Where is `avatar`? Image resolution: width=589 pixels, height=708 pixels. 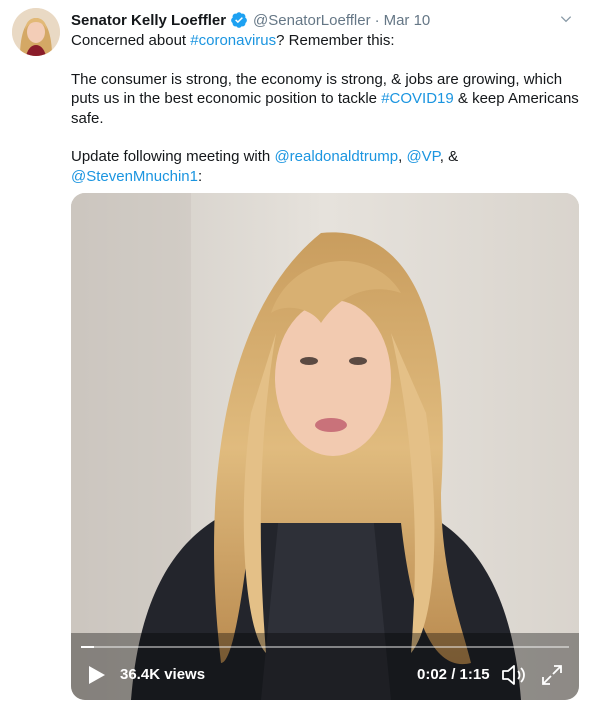 avatar is located at coordinates (36, 32).